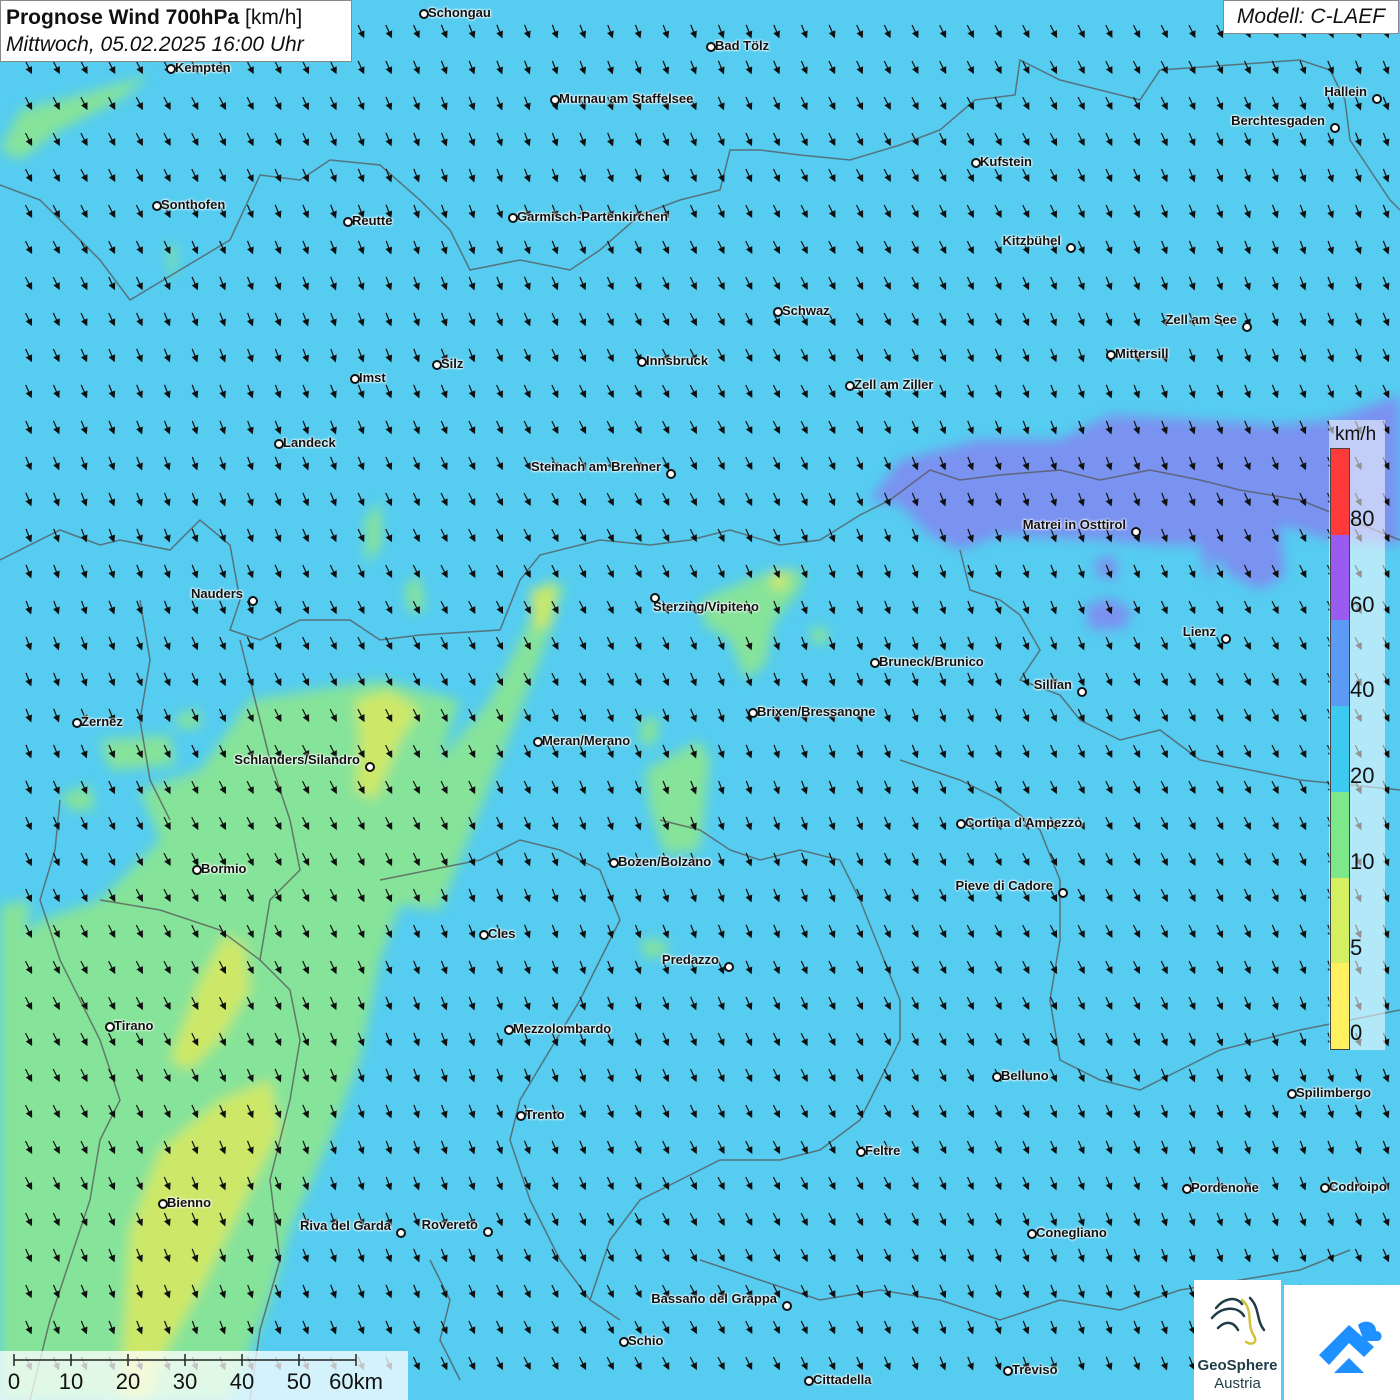  I want to click on city-marker: Zell am Ziller, so click(889, 385).